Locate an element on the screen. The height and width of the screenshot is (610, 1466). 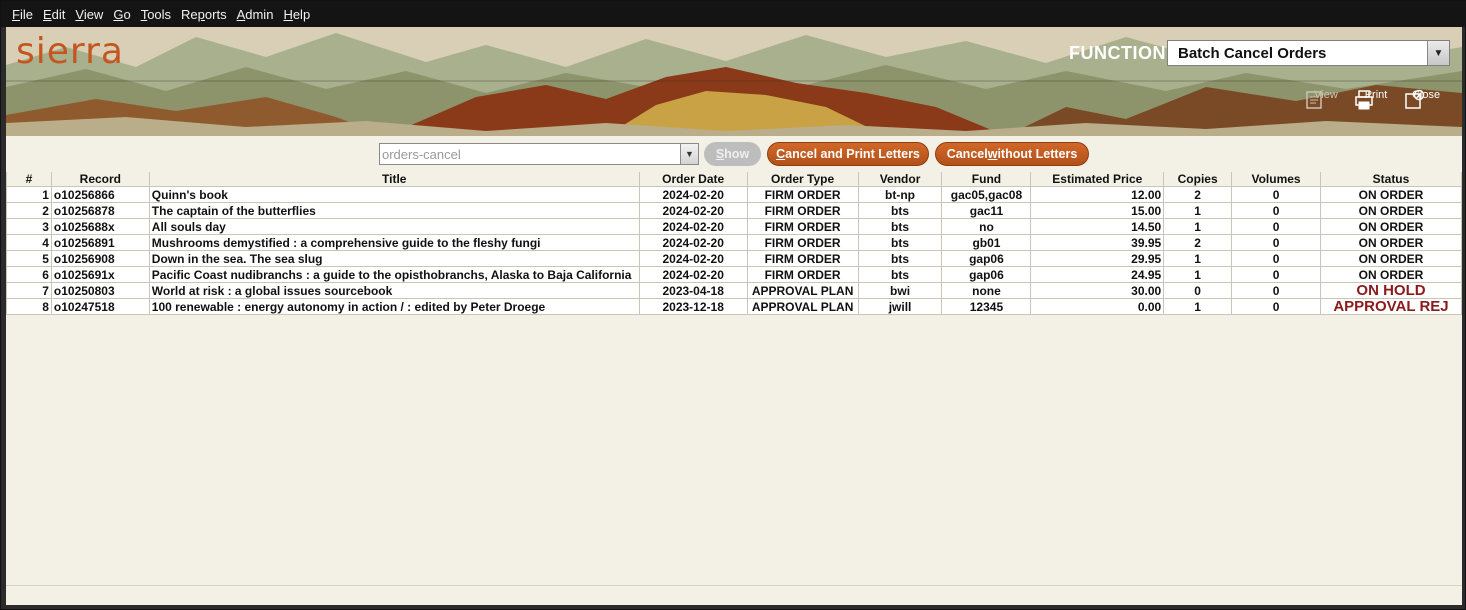
column-header: # is located at coordinates (29, 179).